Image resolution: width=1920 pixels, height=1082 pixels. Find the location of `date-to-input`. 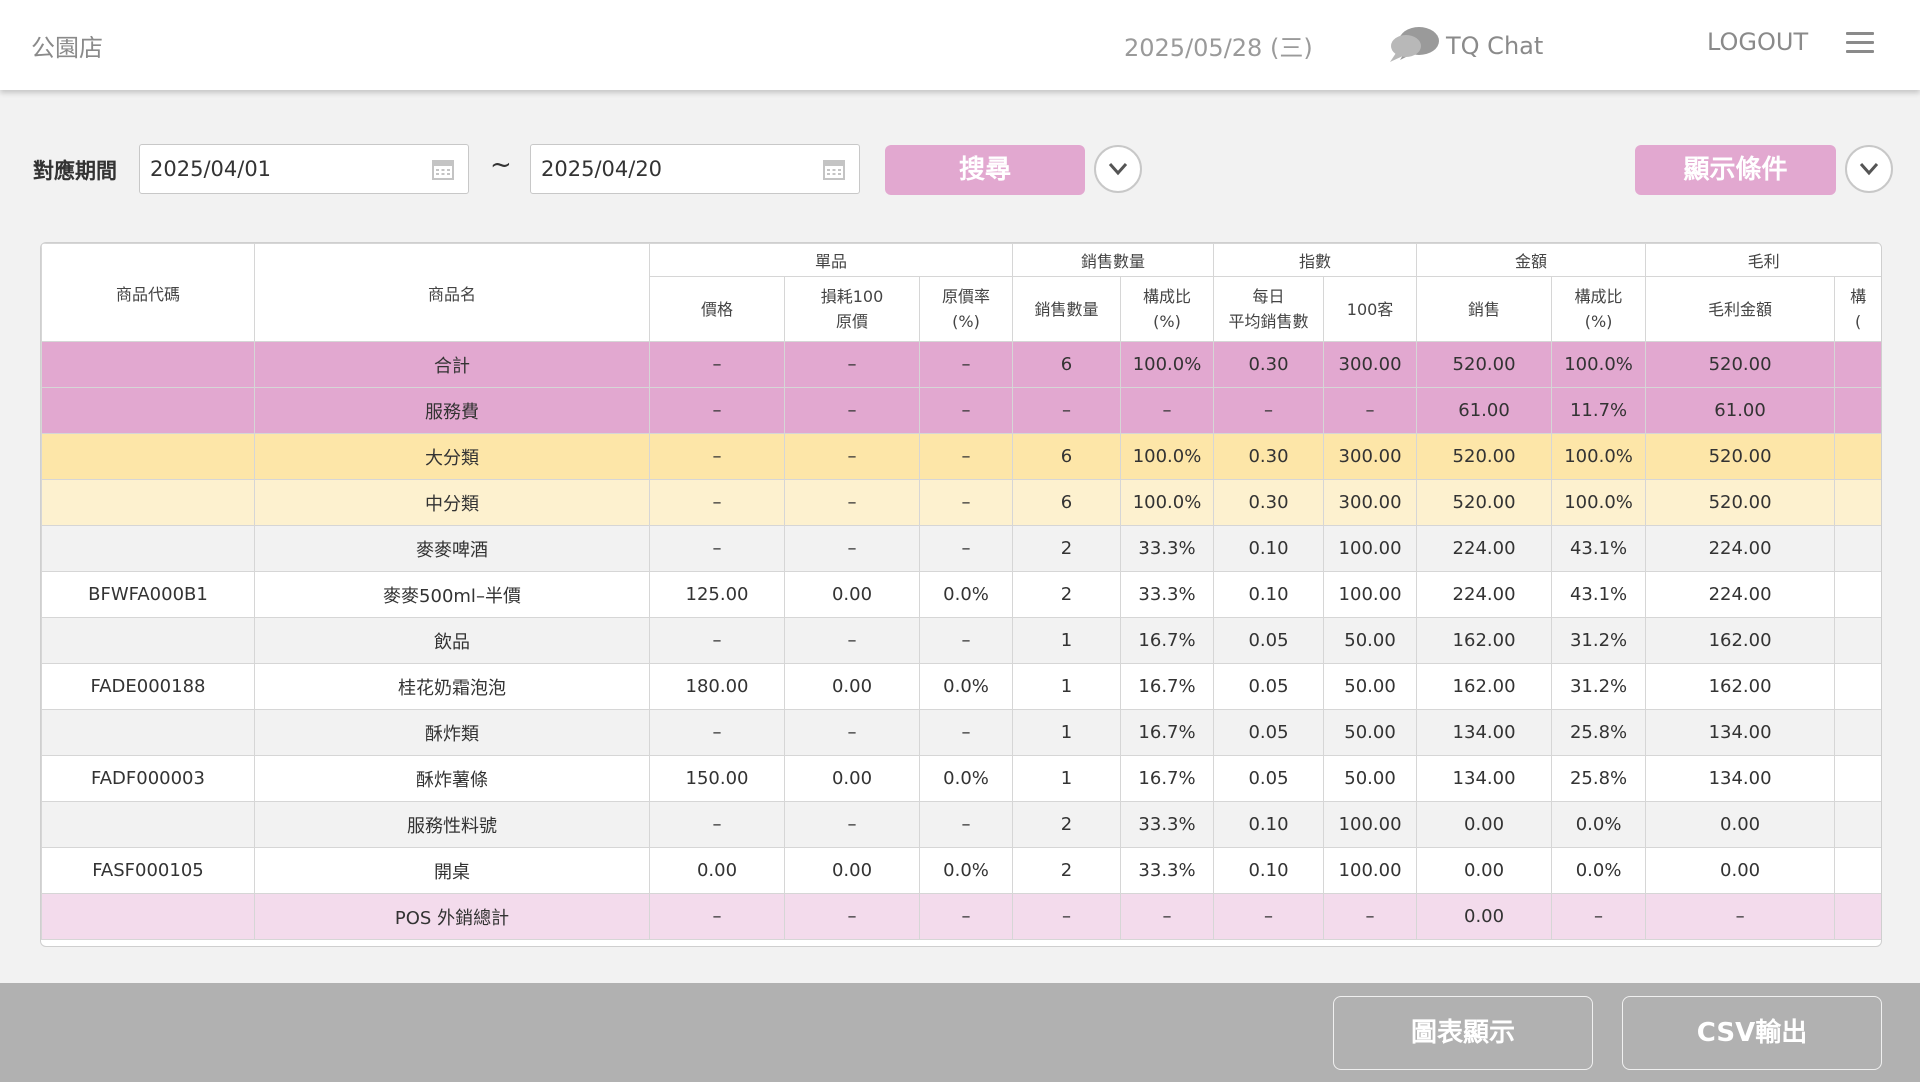

date-to-input is located at coordinates (671, 169).